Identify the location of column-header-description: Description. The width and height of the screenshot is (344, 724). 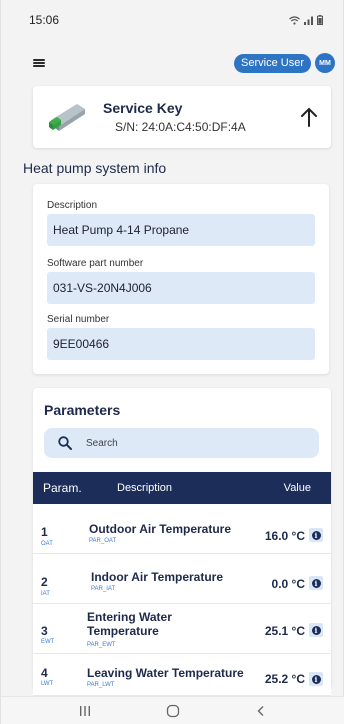
(144, 488).